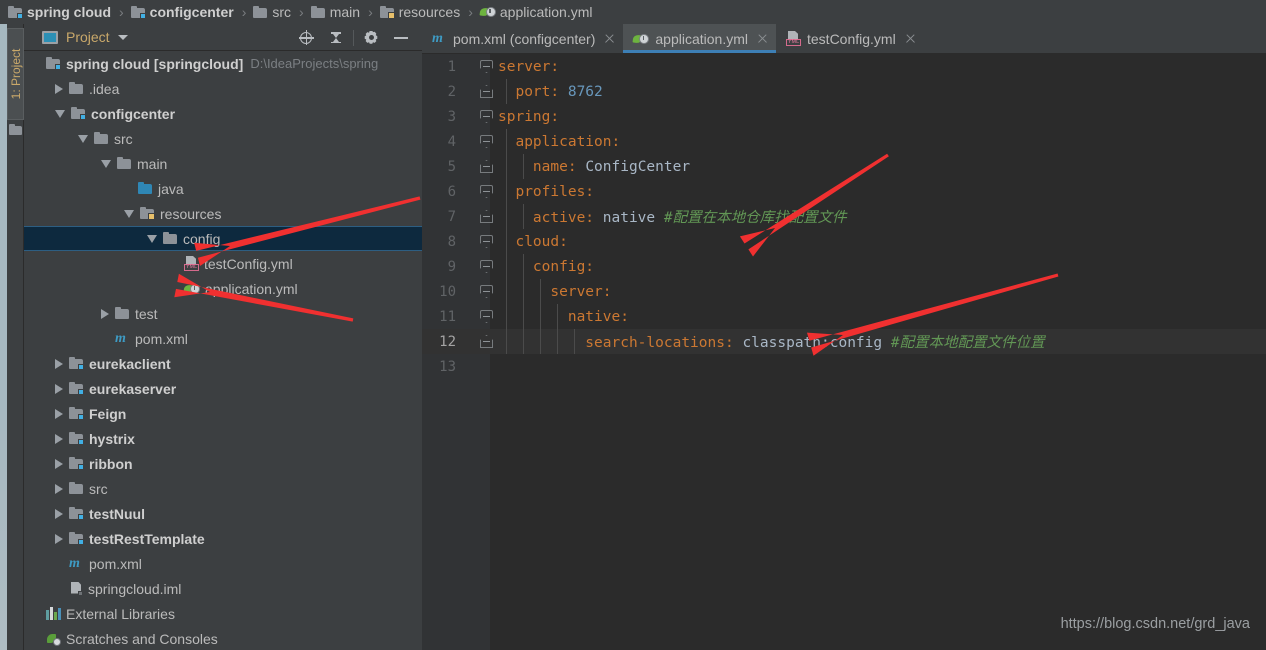 The height and width of the screenshot is (650, 1266). I want to click on breadcrumb-item-src: src, so click(272, 12).